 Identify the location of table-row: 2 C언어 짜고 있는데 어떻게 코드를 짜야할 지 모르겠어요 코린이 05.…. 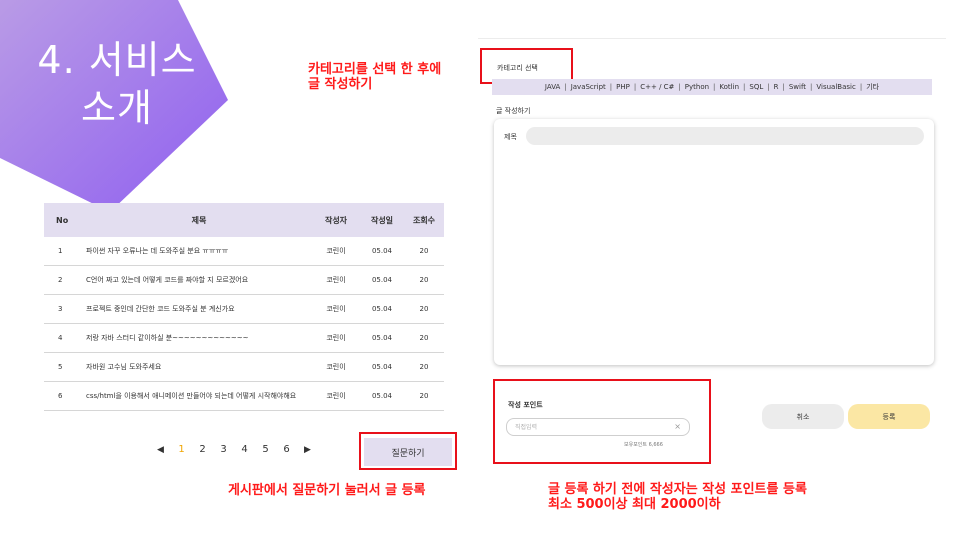
(244, 280).